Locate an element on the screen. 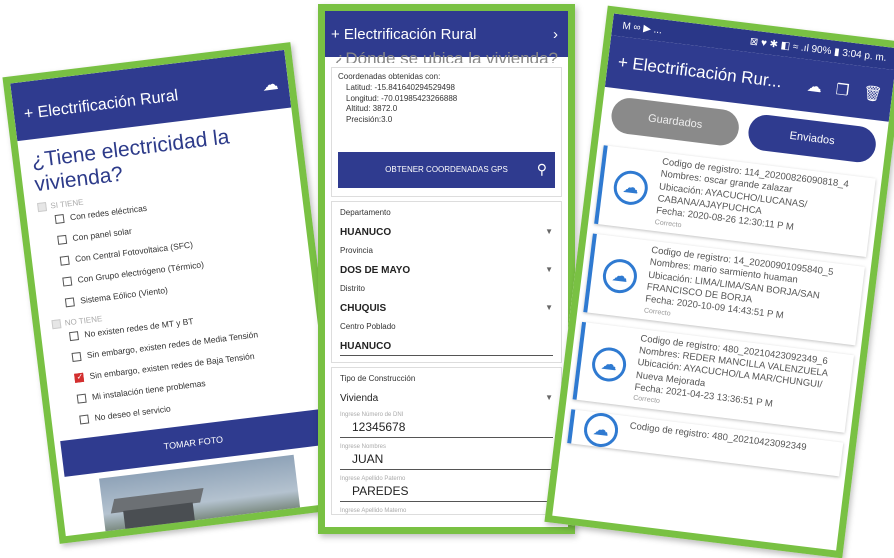 This screenshot has height=558, width=894. distrito-select: CHUQUIS ▼ is located at coordinates (446, 308).